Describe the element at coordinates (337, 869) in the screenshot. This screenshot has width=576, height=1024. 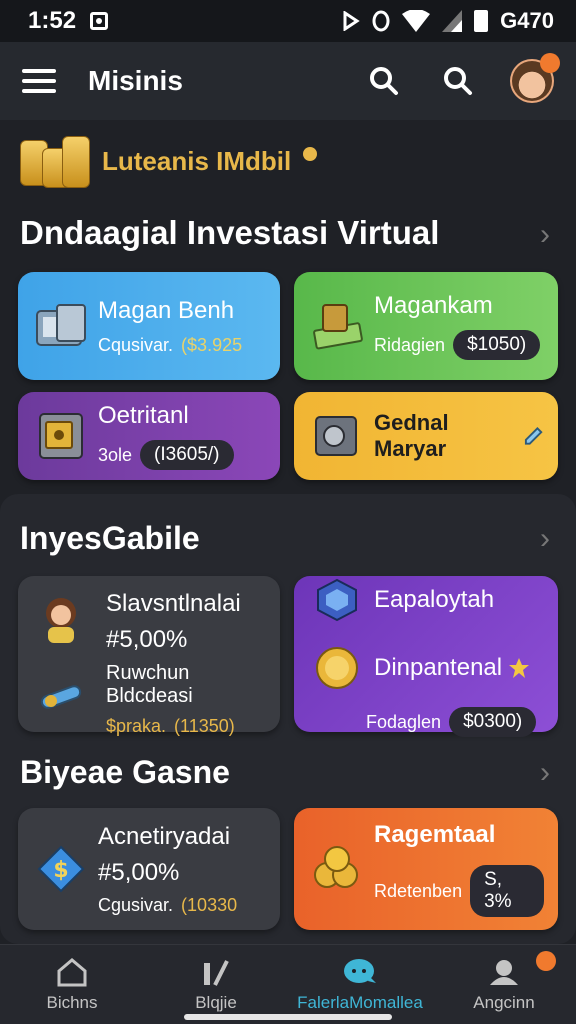
I see `coins-stack-icon` at that location.